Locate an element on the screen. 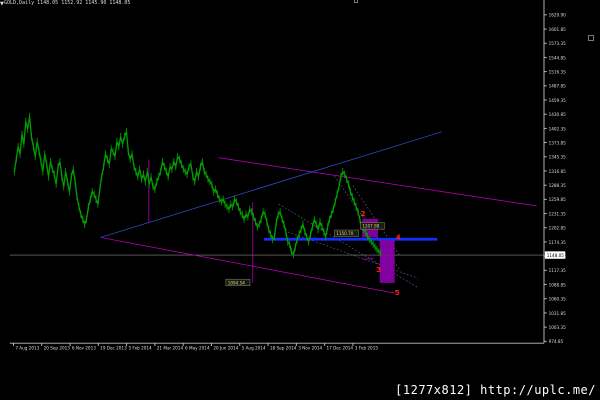 The image size is (600, 400). y-tick-label: 1202.85 is located at coordinates (558, 228).